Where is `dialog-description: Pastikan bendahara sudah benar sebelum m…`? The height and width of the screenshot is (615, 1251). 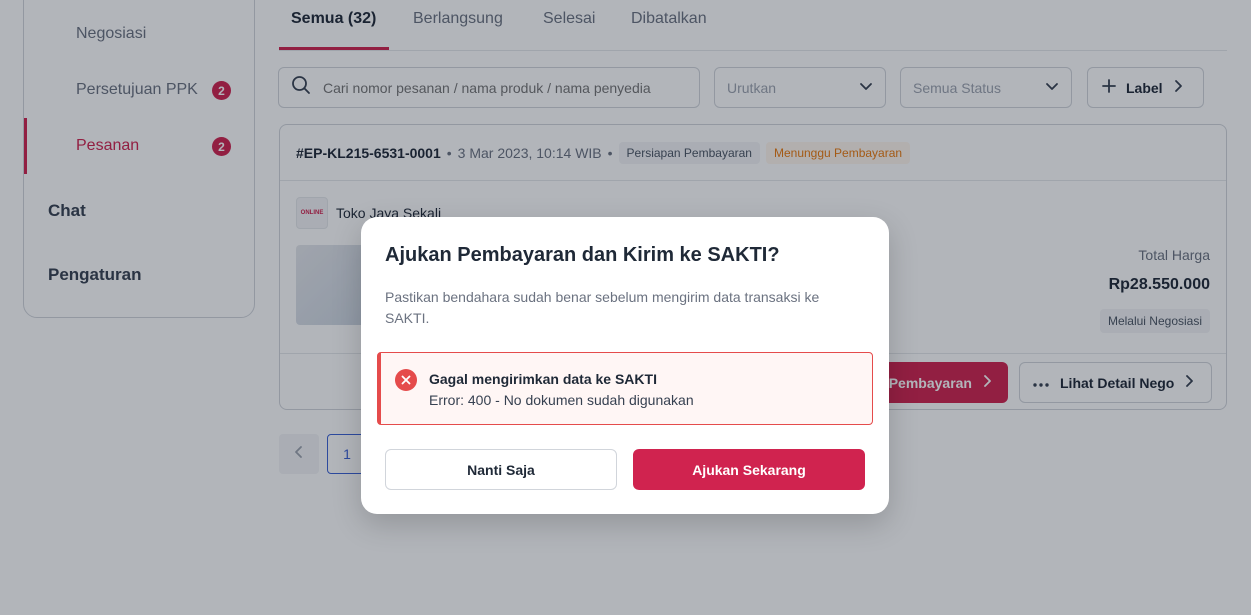
dialog-description: Pastikan bendahara sudah benar sebelum m… is located at coordinates (602, 307).